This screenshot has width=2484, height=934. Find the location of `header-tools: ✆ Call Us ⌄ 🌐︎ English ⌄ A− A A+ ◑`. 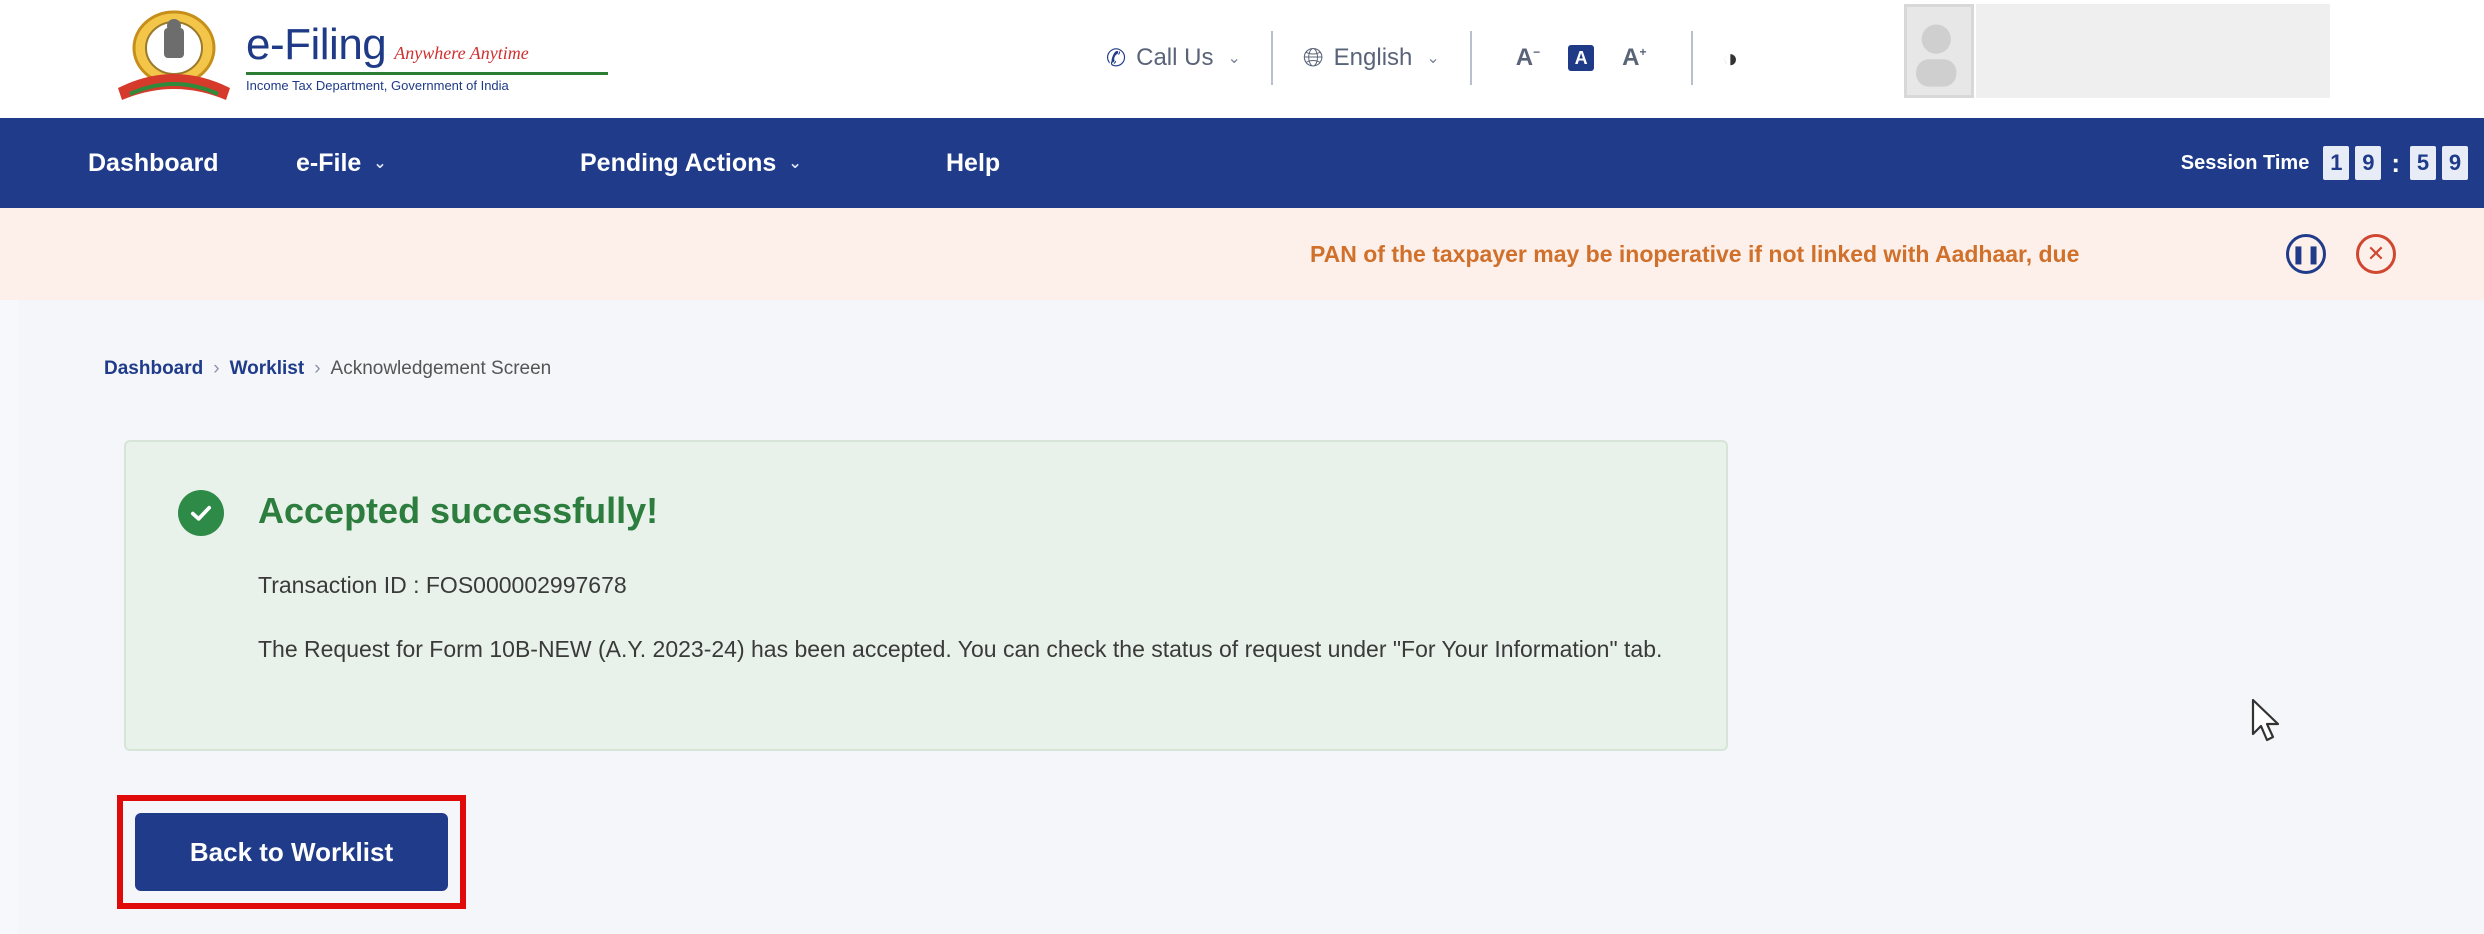

header-tools: ✆ Call Us ⌄ 🌐︎ English ⌄ A− A A+ ◑ is located at coordinates (1422, 58).